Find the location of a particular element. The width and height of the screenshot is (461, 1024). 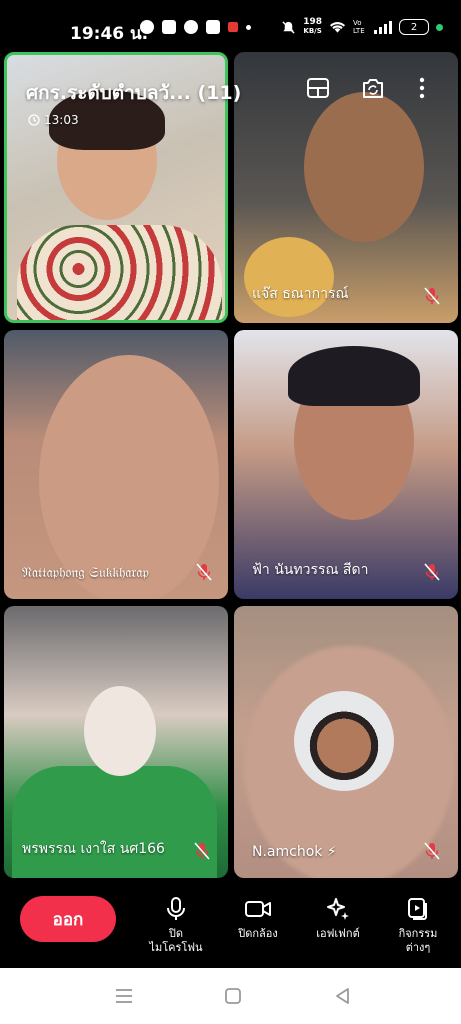

more-notifications-icon is located at coordinates (248, 27).